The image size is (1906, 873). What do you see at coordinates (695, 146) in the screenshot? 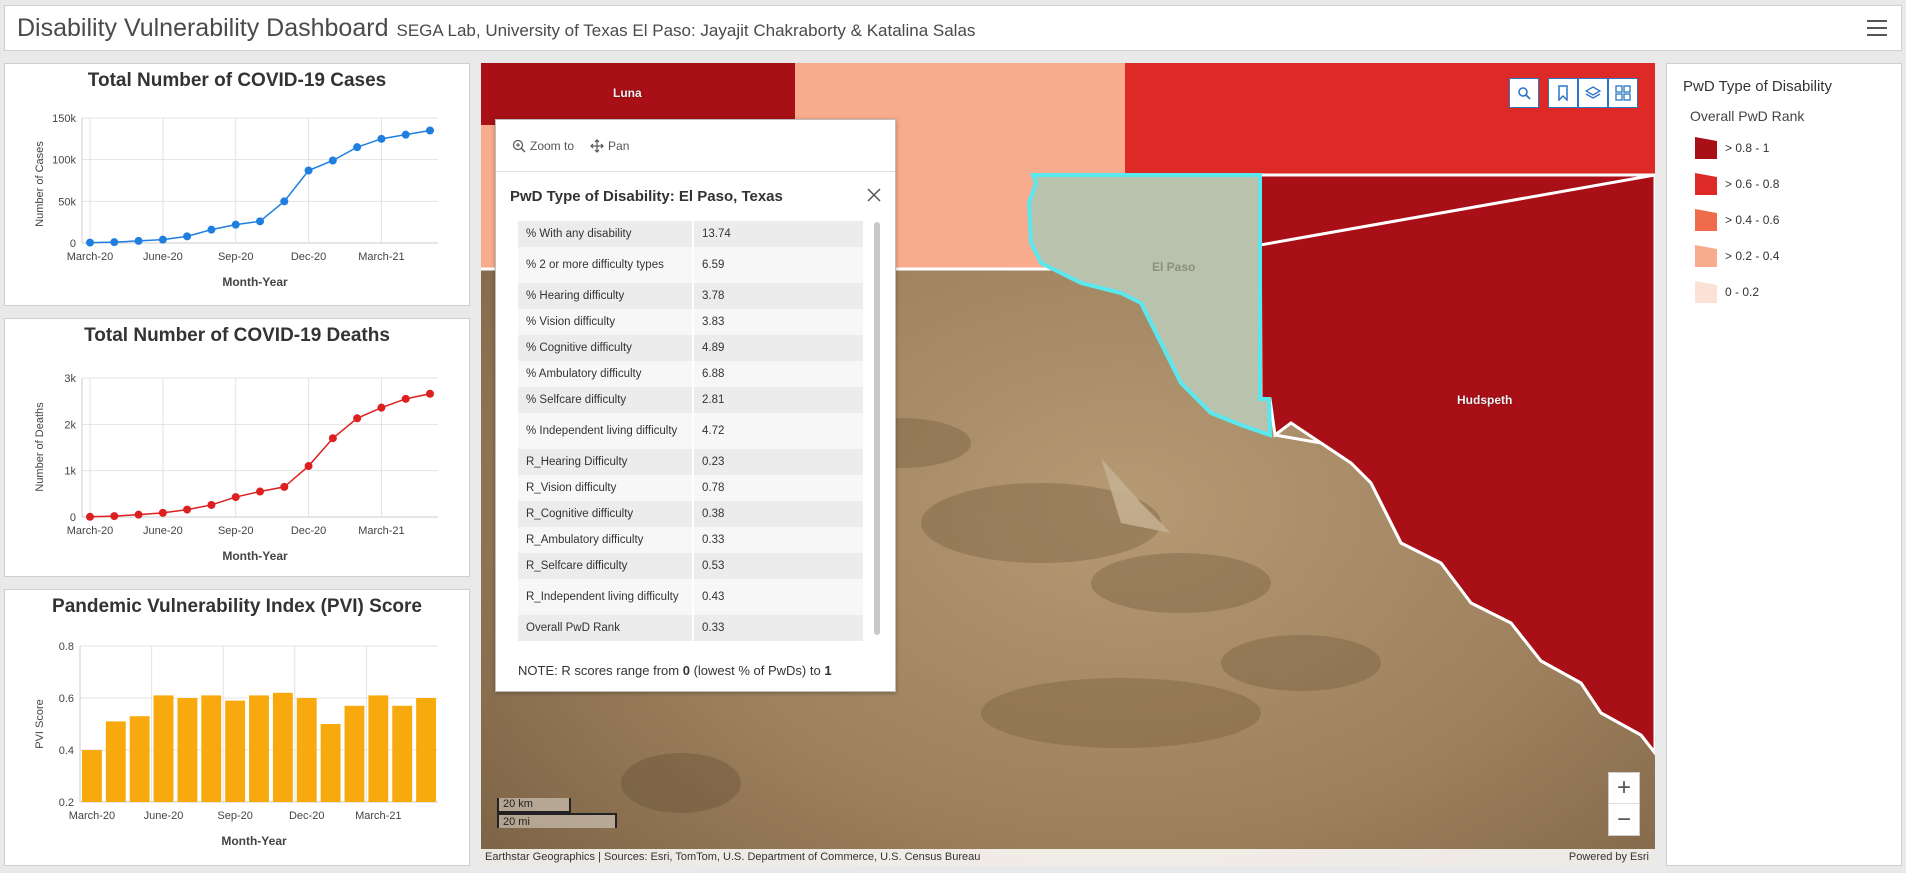
I see `popup-actions-bar: Zoom to Pan` at bounding box center [695, 146].